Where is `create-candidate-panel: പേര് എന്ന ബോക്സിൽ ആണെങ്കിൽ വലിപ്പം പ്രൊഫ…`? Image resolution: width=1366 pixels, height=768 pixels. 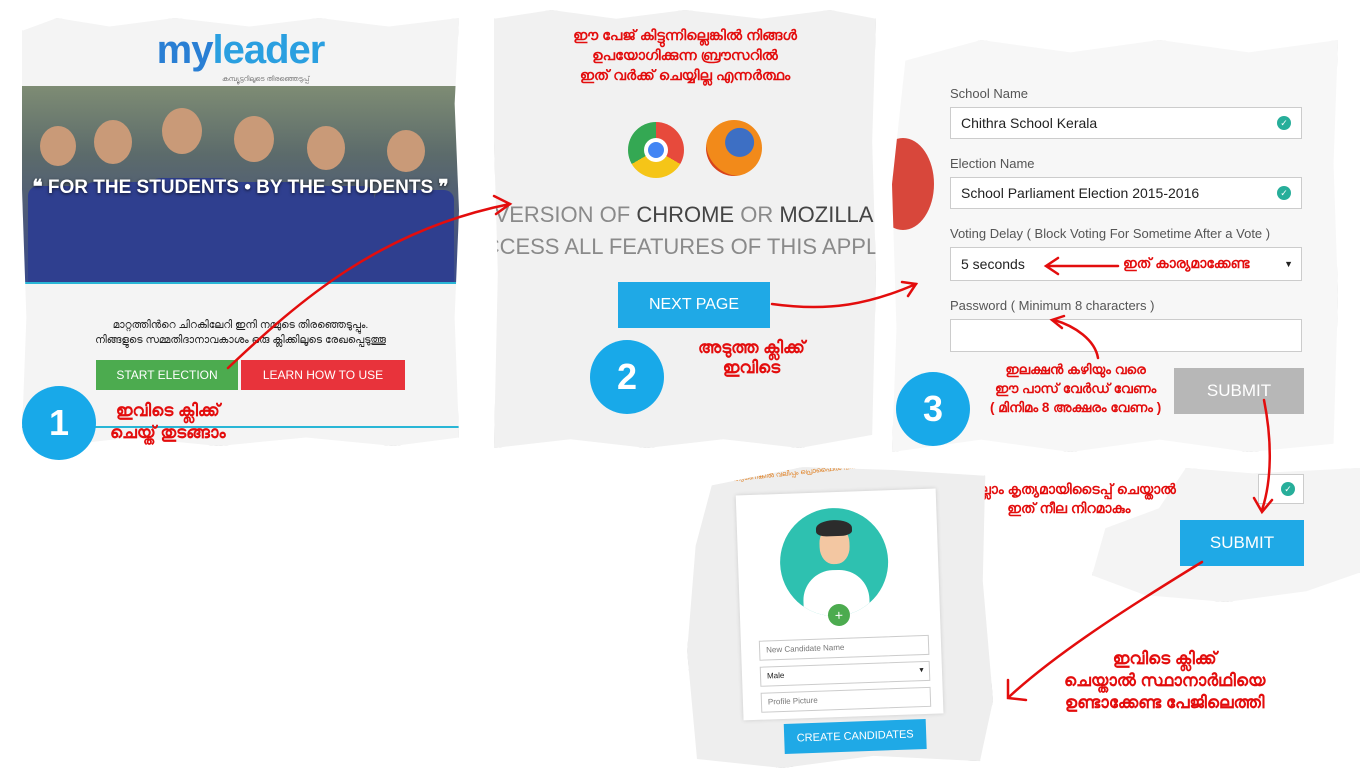
create-candidate-panel: പേര് എന്ന ബോക്സിൽ ആണെങ്കിൽ വലിപ്പം പ്രൊഫ… is located at coordinates (838, 614).